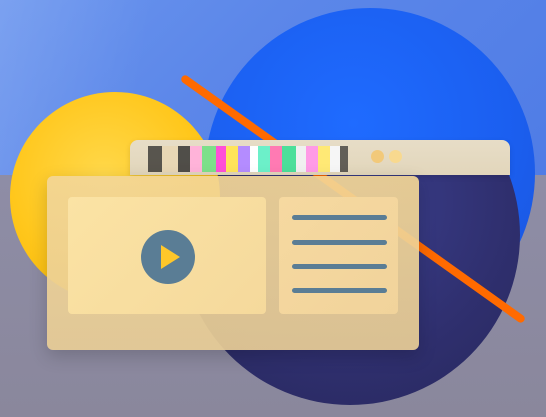  I want to click on play-button, so click(168, 257).